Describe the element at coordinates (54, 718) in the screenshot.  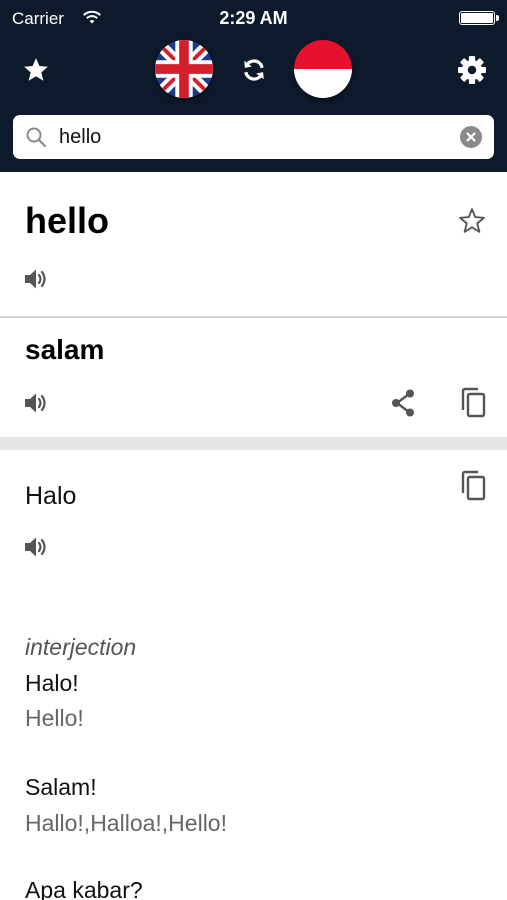
I see `definition-meaning: Hello!` at that location.